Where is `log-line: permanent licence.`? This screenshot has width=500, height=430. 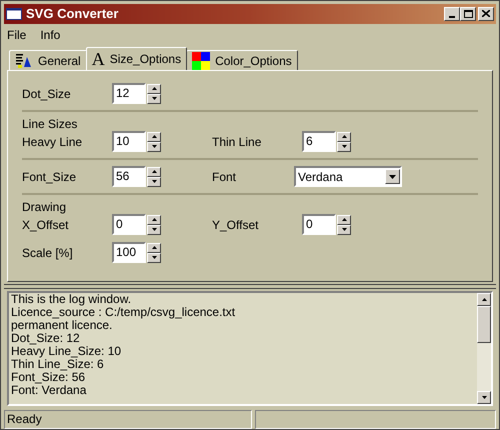 log-line: permanent licence. is located at coordinates (61, 325).